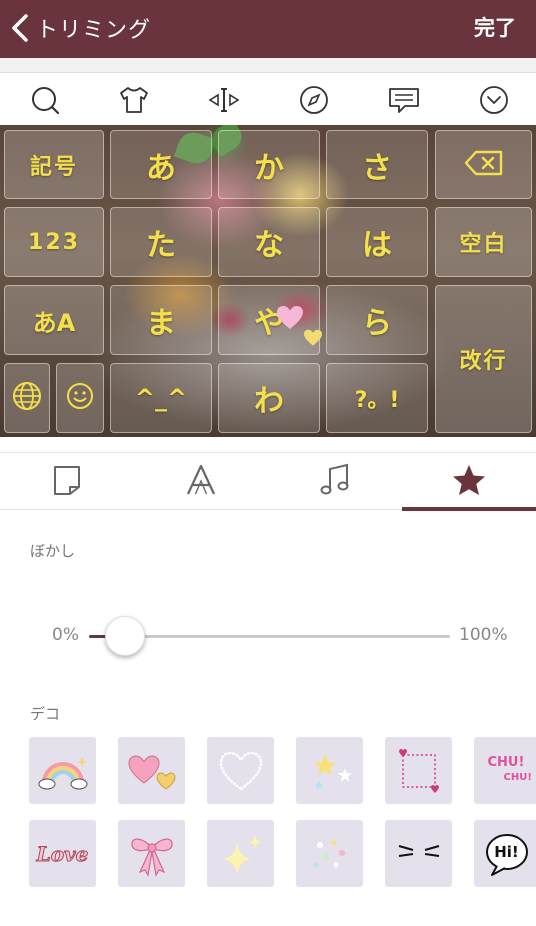 The image size is (536, 926). What do you see at coordinates (377, 164) in the screenshot?
I see `key-sa: さ` at bounding box center [377, 164].